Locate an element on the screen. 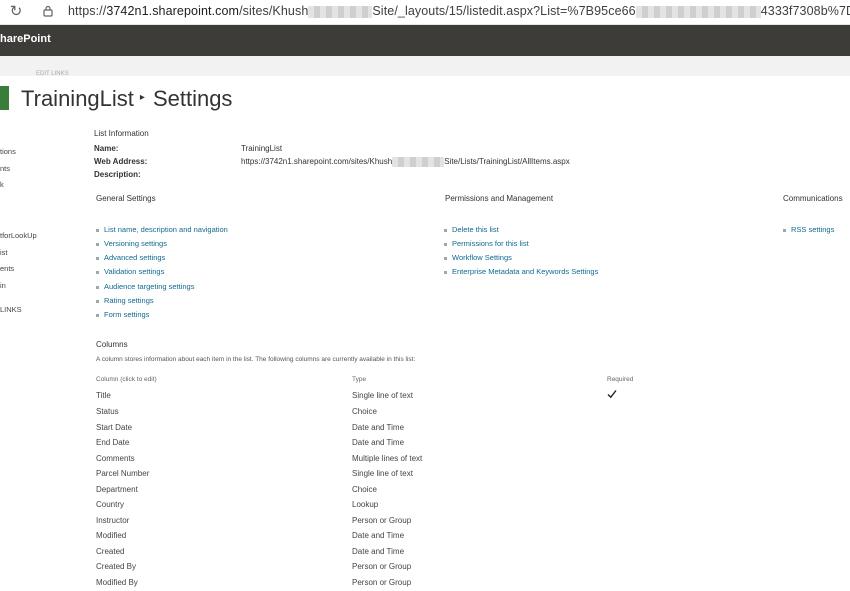  settings-title: Settings is located at coordinates (192, 98).